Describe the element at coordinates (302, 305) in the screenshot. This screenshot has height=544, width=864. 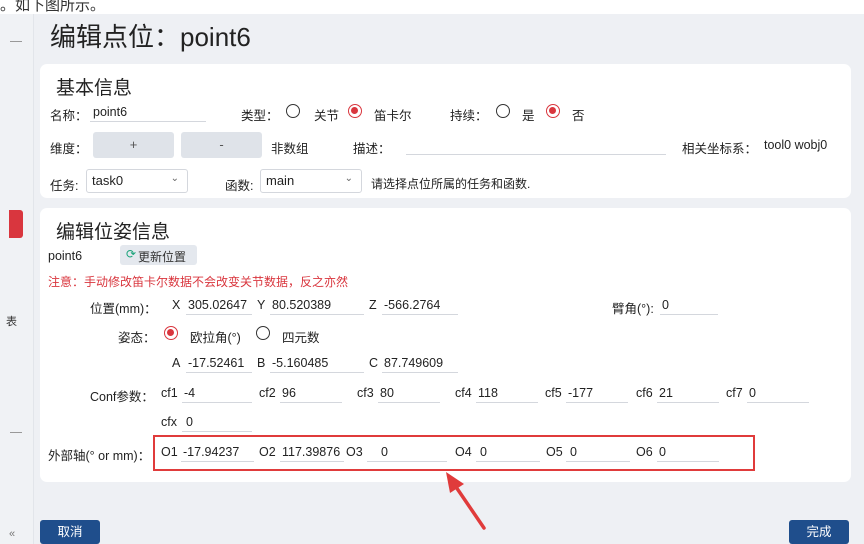
I see `y-value: 80.520389` at that location.